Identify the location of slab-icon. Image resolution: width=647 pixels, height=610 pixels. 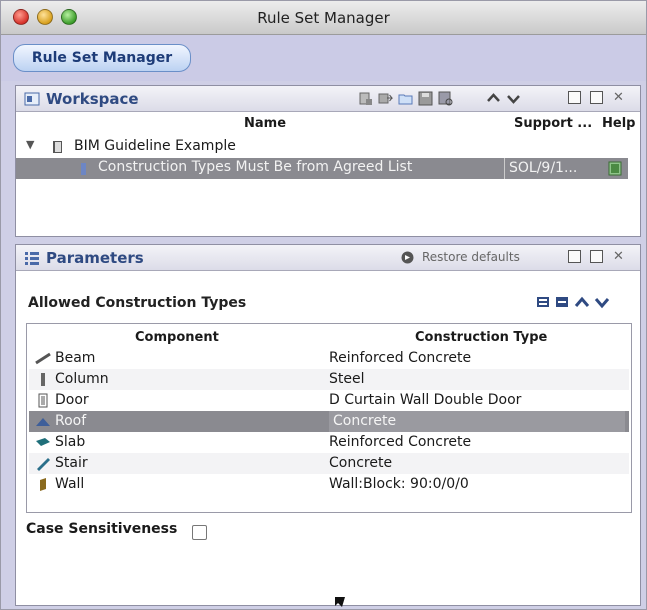
(43, 442).